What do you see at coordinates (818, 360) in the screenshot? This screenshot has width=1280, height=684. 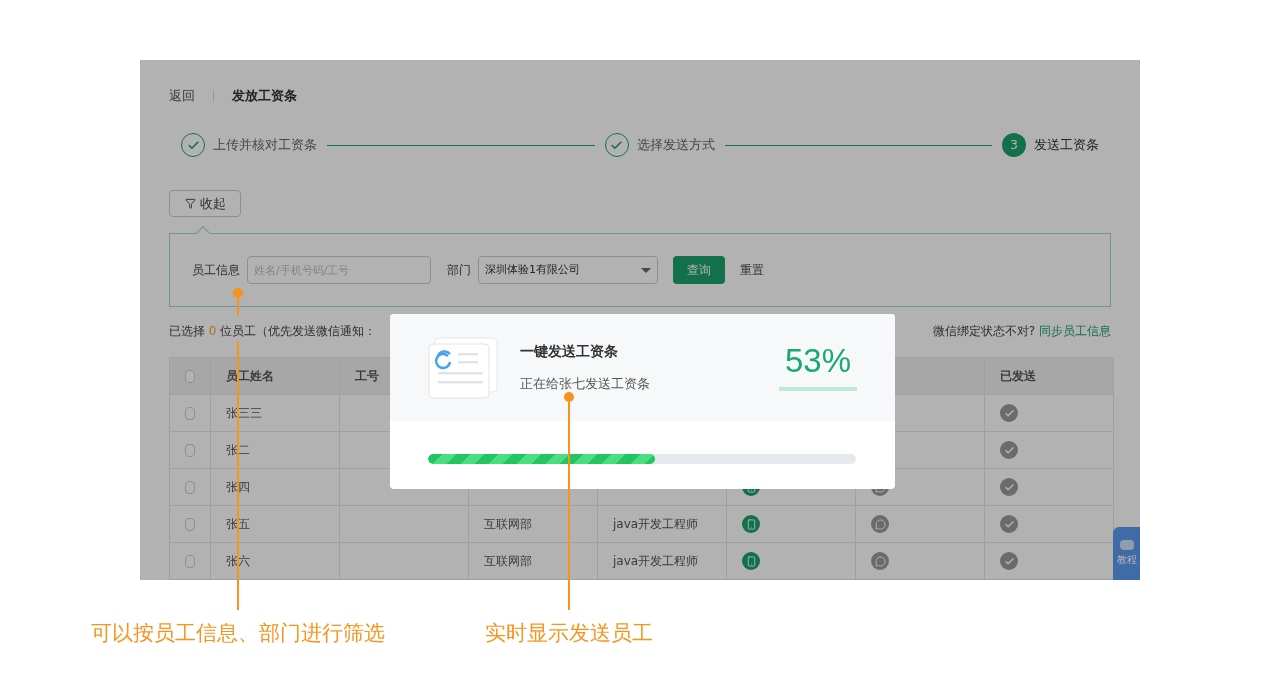 I see `progress-percentage: 53%` at bounding box center [818, 360].